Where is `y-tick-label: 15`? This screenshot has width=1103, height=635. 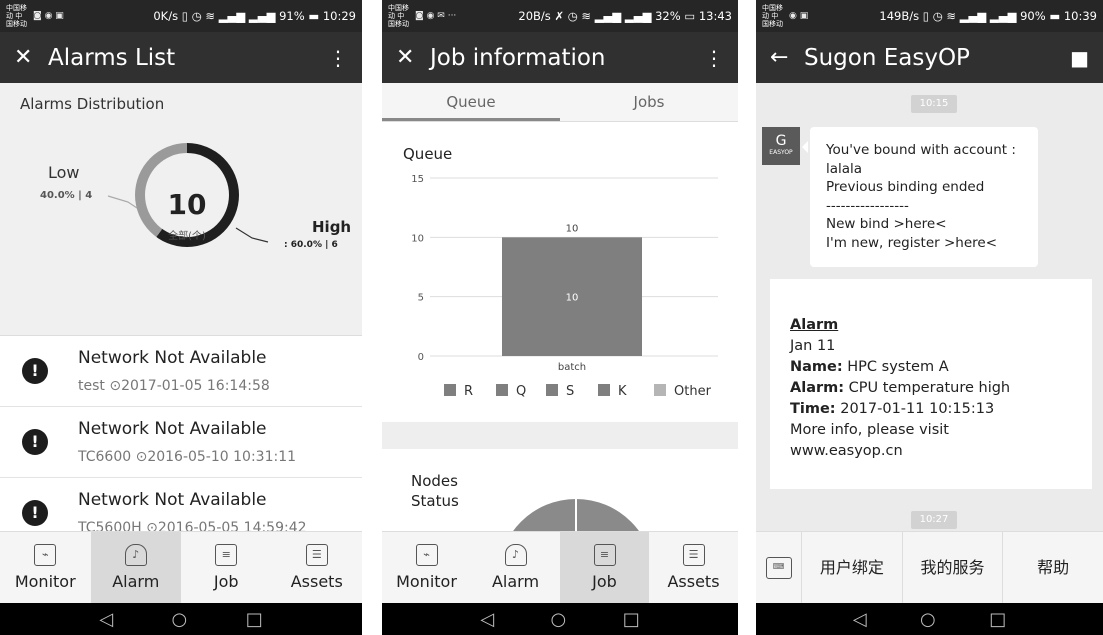 y-tick-label: 15 is located at coordinates (417, 179).